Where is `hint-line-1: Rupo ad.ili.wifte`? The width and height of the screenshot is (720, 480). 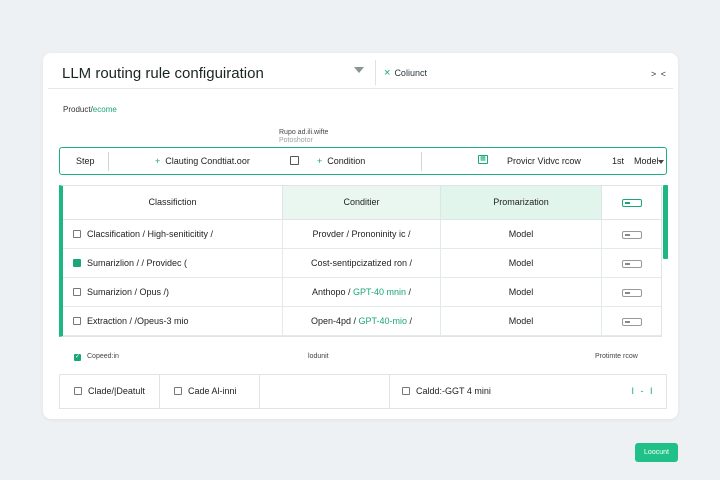
hint-line-1: Rupo ad.ili.wifte is located at coordinates (304, 132).